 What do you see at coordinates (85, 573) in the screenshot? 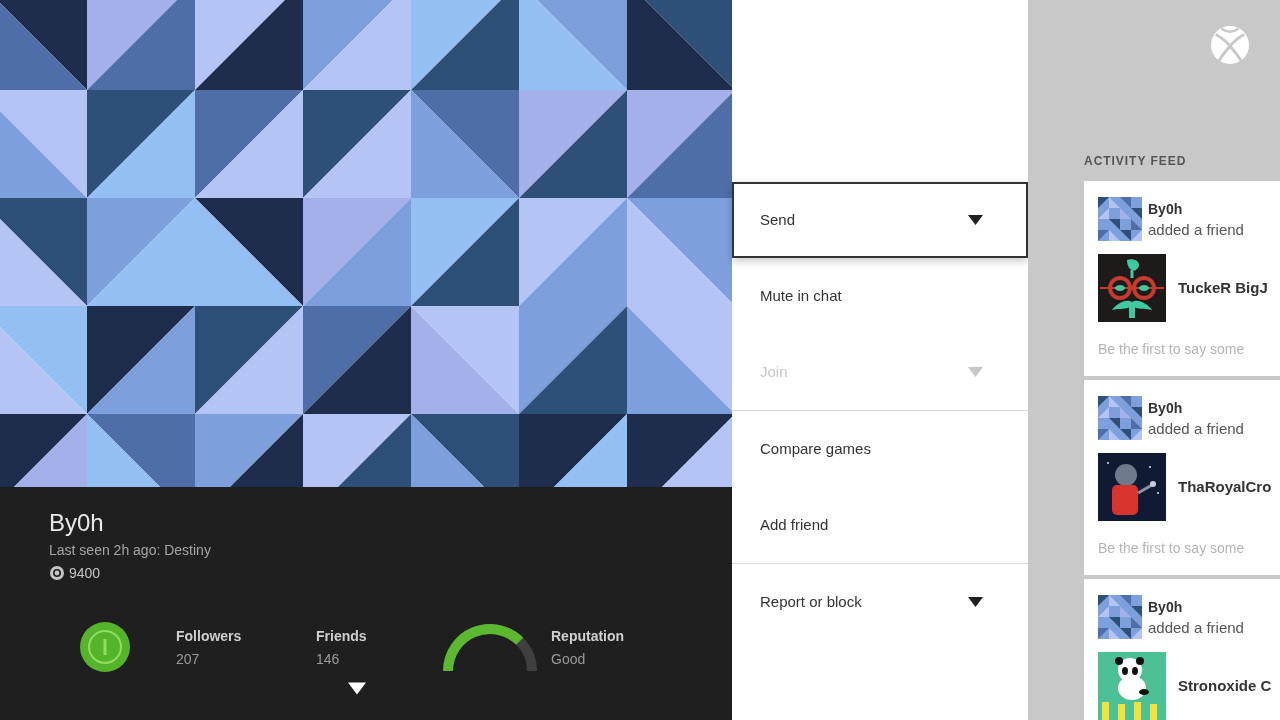
I see `gamerscore-value: 9400` at bounding box center [85, 573].